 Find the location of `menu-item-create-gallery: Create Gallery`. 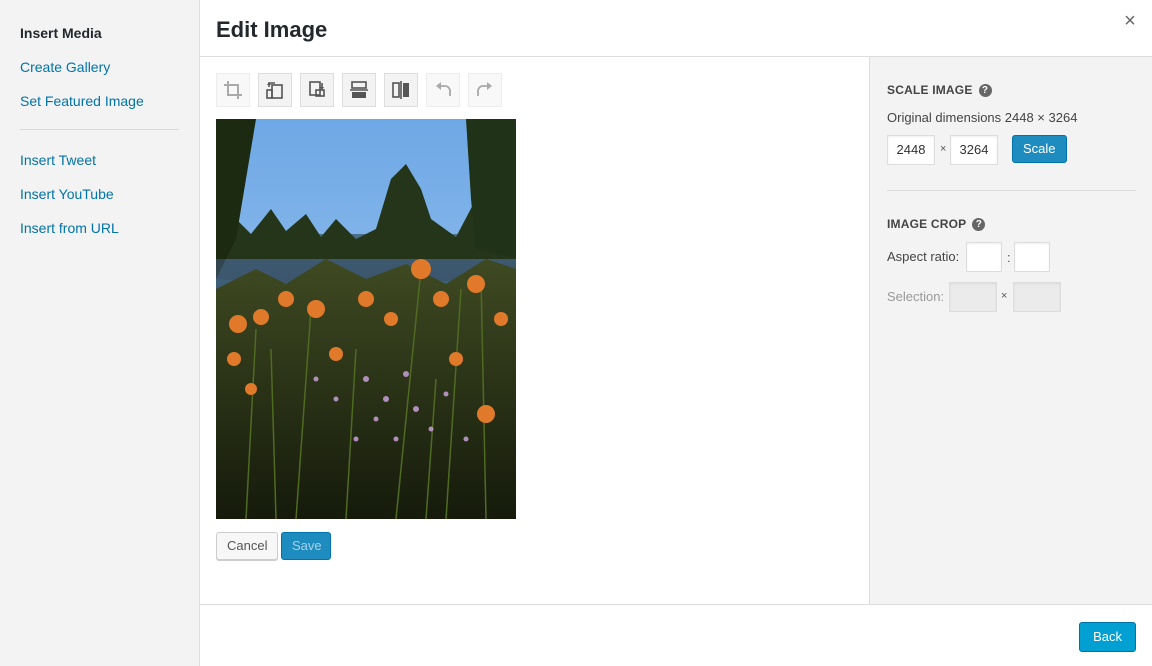

menu-item-create-gallery: Create Gallery is located at coordinates (65, 67).